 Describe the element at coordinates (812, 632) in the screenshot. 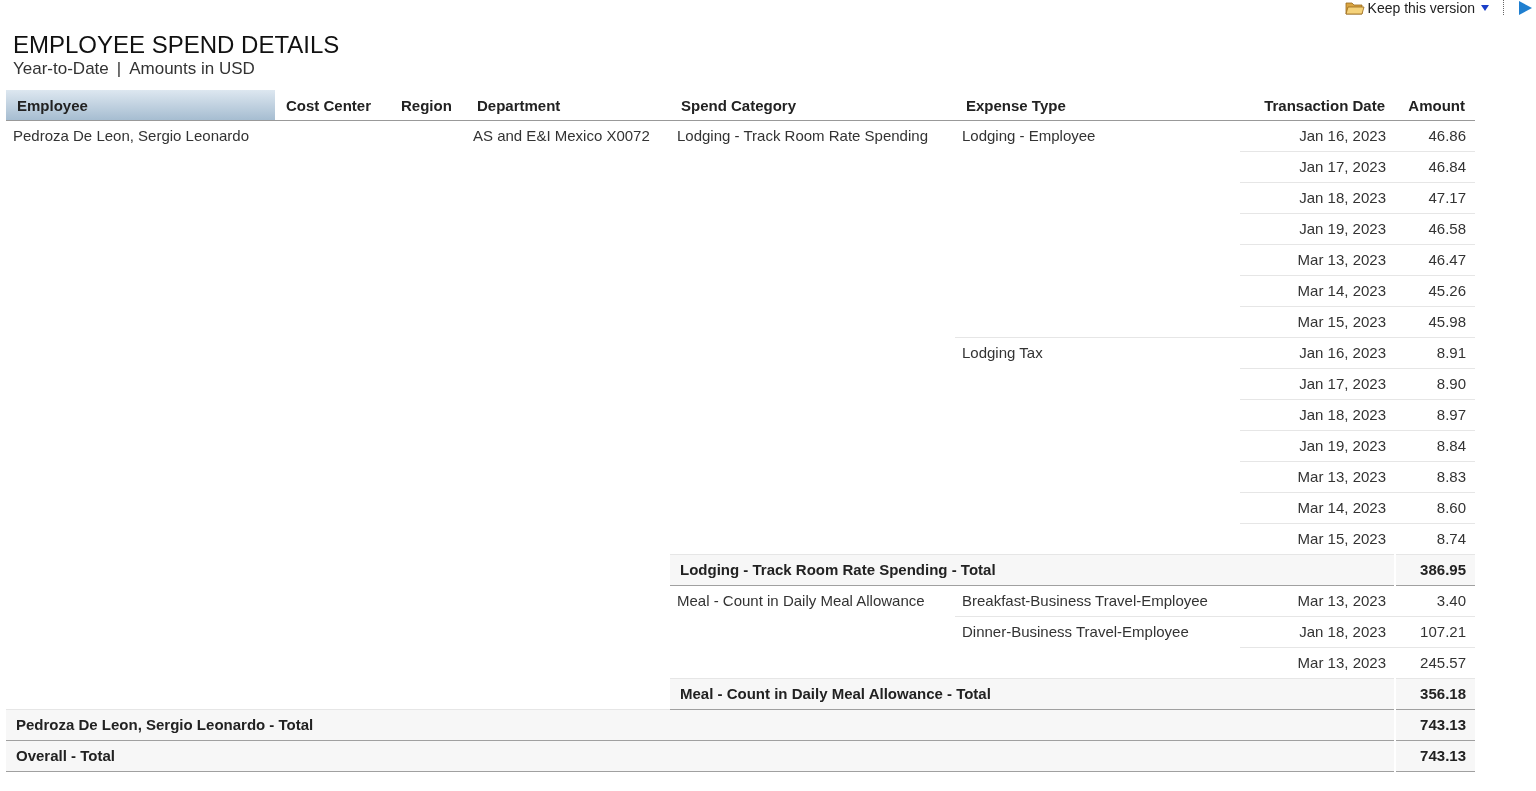

I see `table-cell: Meal - Count in Daily Meal Allowance` at that location.